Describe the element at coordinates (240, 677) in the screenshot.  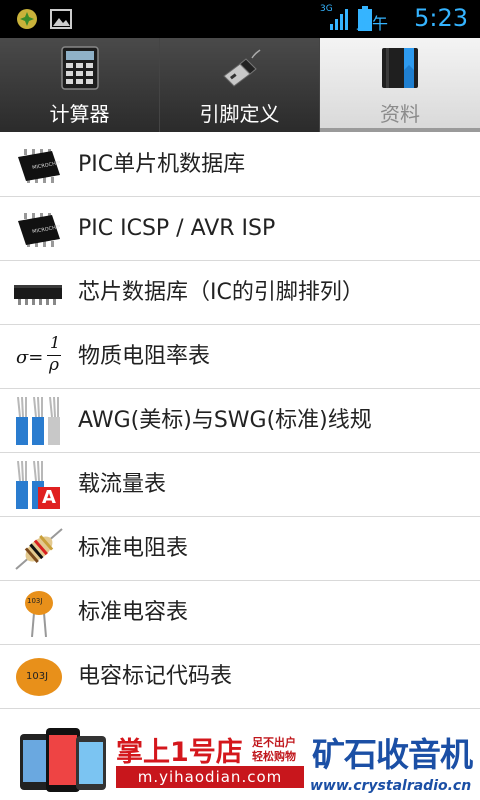
I see `list-item-capacitor-codes: 103J 电容标记代码表` at that location.